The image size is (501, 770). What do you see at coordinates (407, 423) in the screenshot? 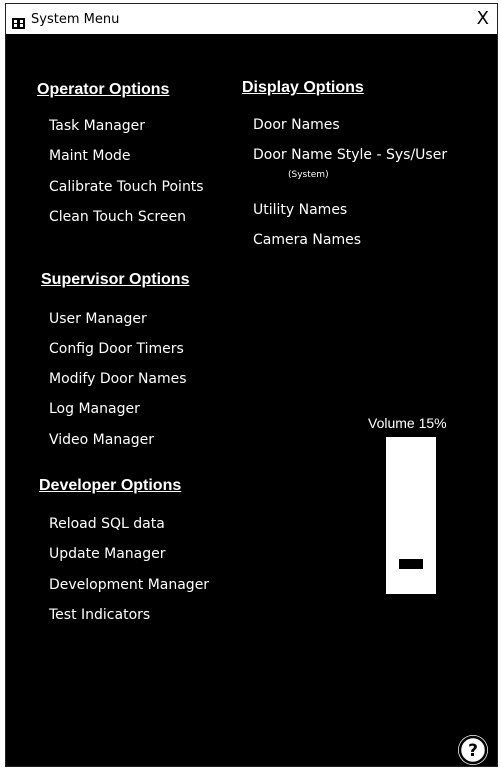
I see `volume-label: Volume 15%` at bounding box center [407, 423].